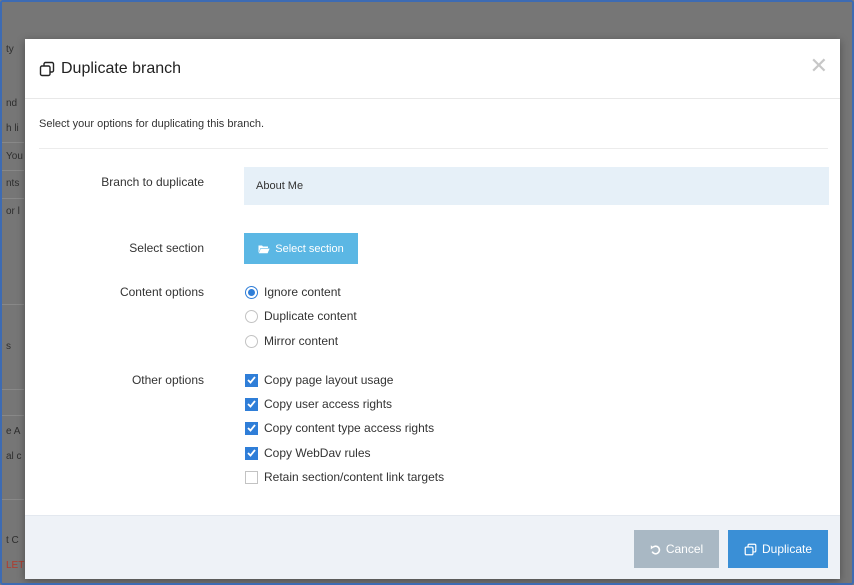 This screenshot has width=854, height=585. What do you see at coordinates (13, 211) in the screenshot?
I see `background-text: or l` at bounding box center [13, 211].